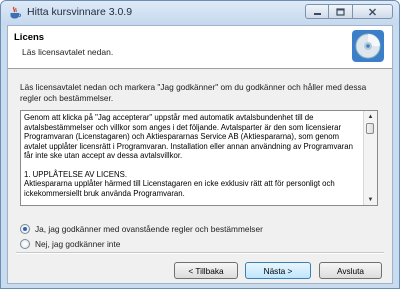  I want to click on scroll-up-arrow-icon: ▲, so click(370, 116).